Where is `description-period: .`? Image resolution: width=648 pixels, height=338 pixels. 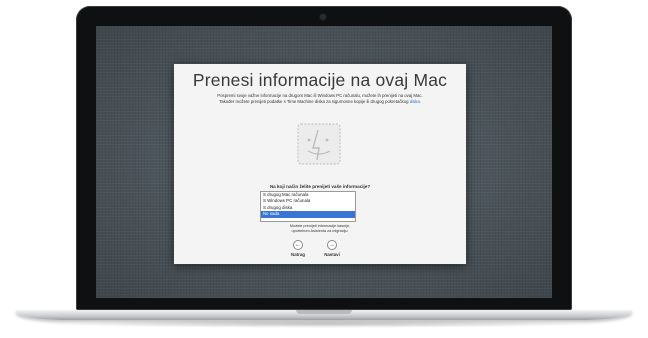 description-period: . is located at coordinates (420, 101).